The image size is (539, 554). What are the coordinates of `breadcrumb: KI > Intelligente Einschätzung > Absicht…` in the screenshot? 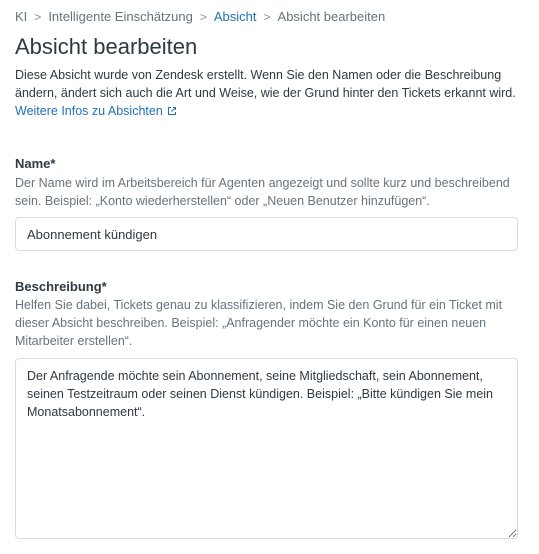 It's located at (200, 16).